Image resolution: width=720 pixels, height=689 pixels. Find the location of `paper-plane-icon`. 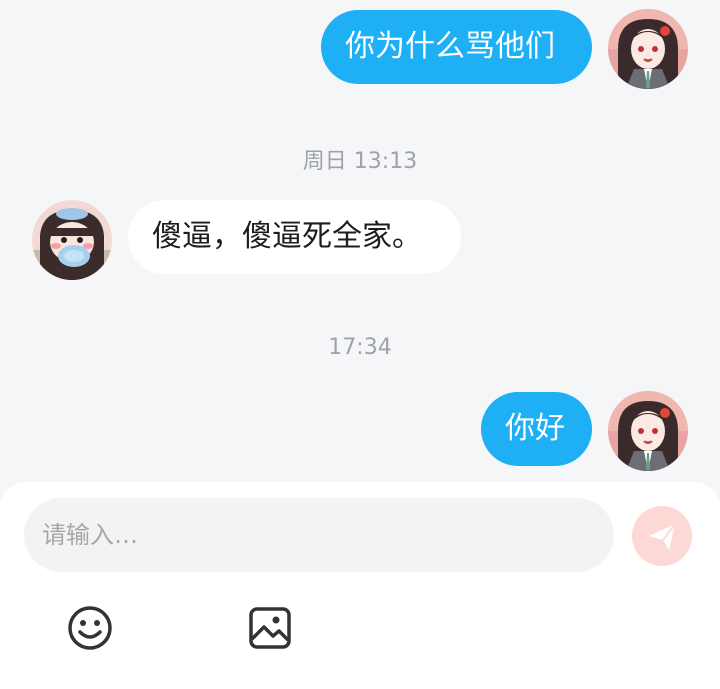

paper-plane-icon is located at coordinates (662, 536).